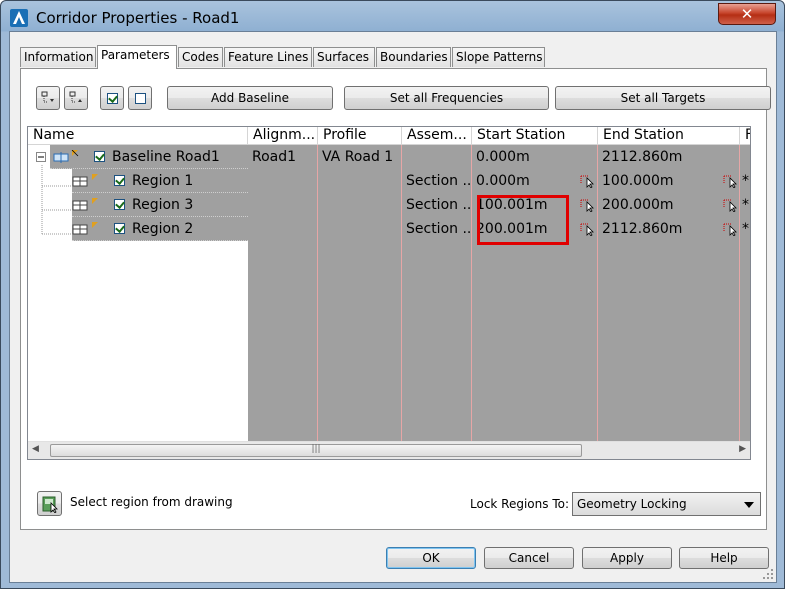 The width and height of the screenshot is (785, 589). I want to click on baseline-checkbox, so click(99, 156).